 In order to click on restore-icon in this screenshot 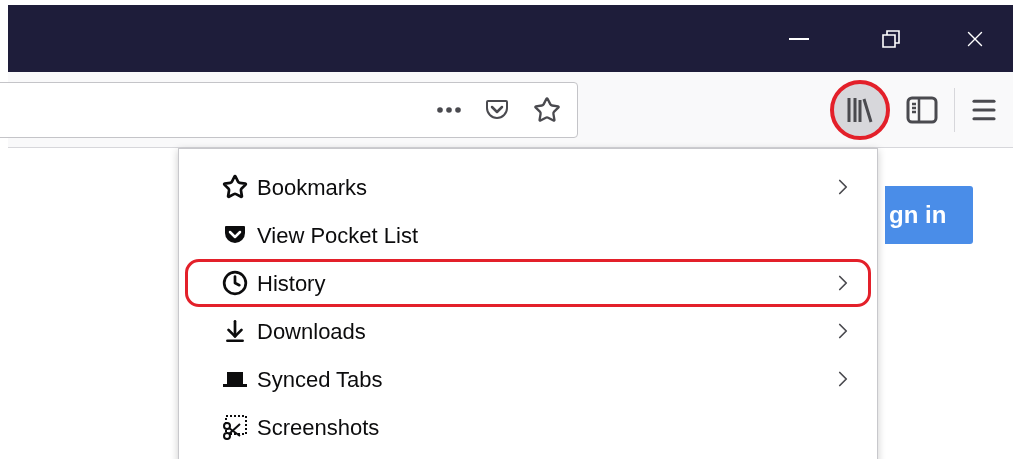, I will do `click(891, 38)`.